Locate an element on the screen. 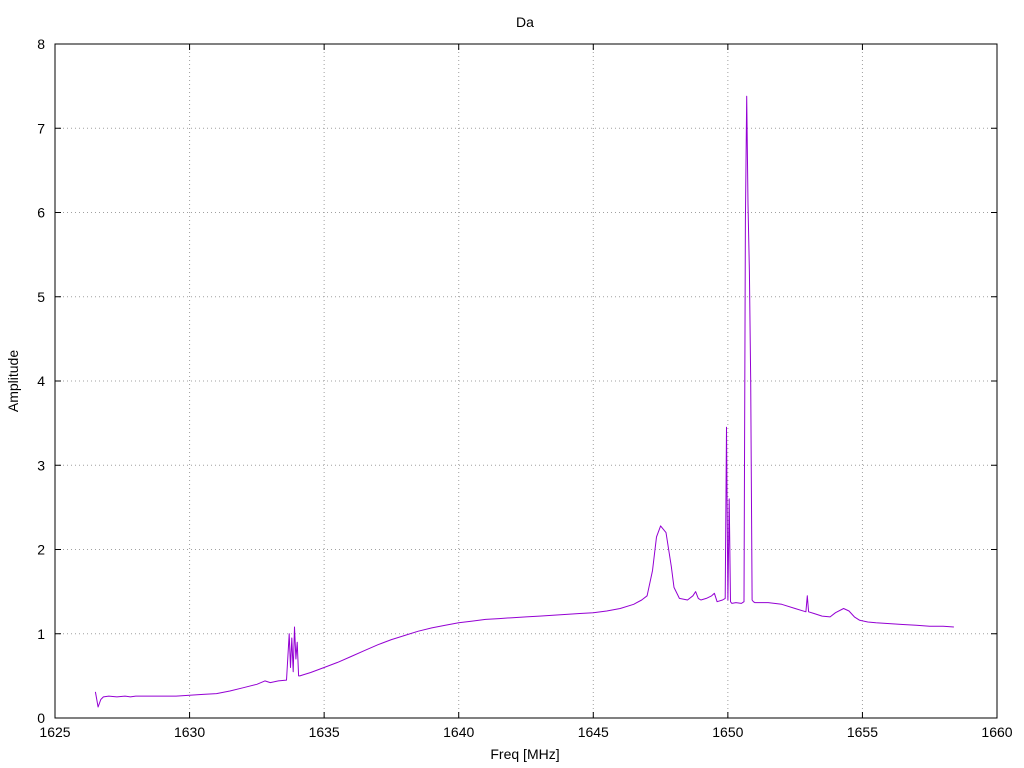  x-tick-label: 1630 is located at coordinates (189, 732).